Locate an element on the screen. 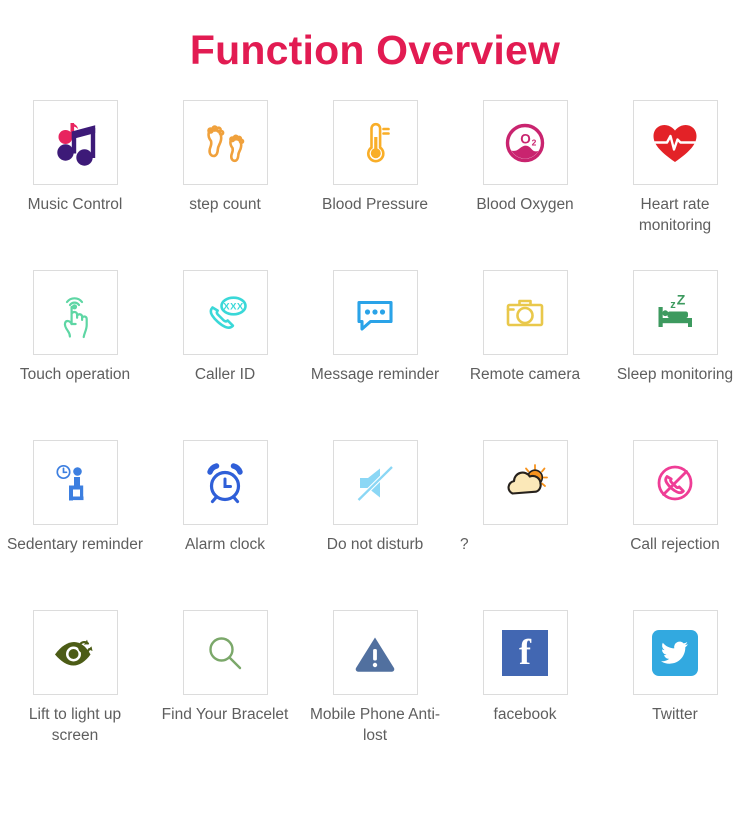  icon-tile: z Z is located at coordinates (675, 312).